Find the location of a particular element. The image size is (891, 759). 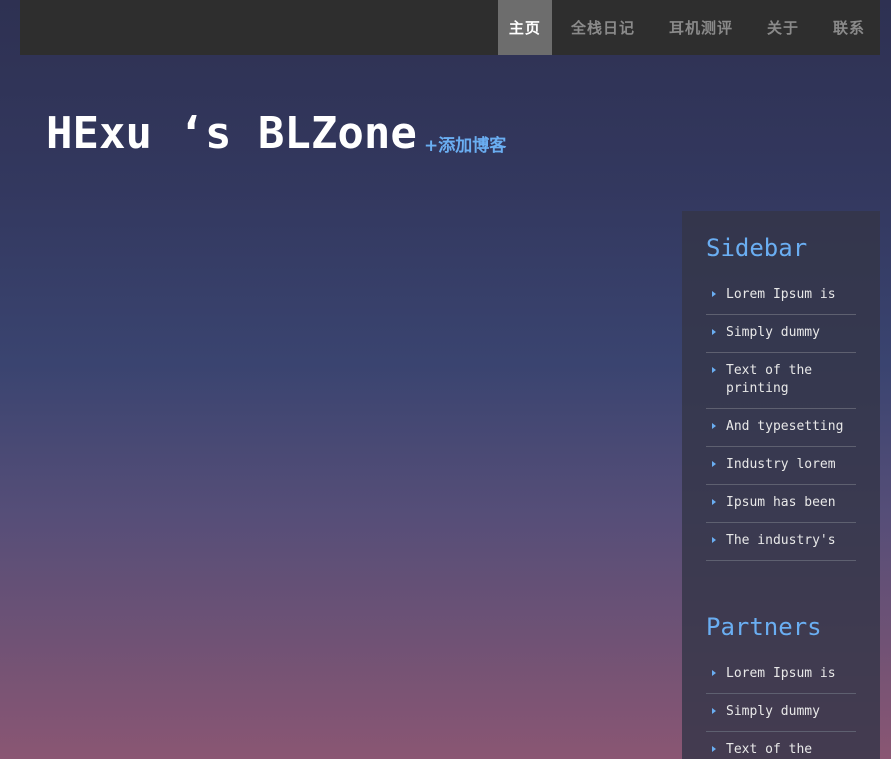

nav-item-home: 主页 is located at coordinates (524, 27).